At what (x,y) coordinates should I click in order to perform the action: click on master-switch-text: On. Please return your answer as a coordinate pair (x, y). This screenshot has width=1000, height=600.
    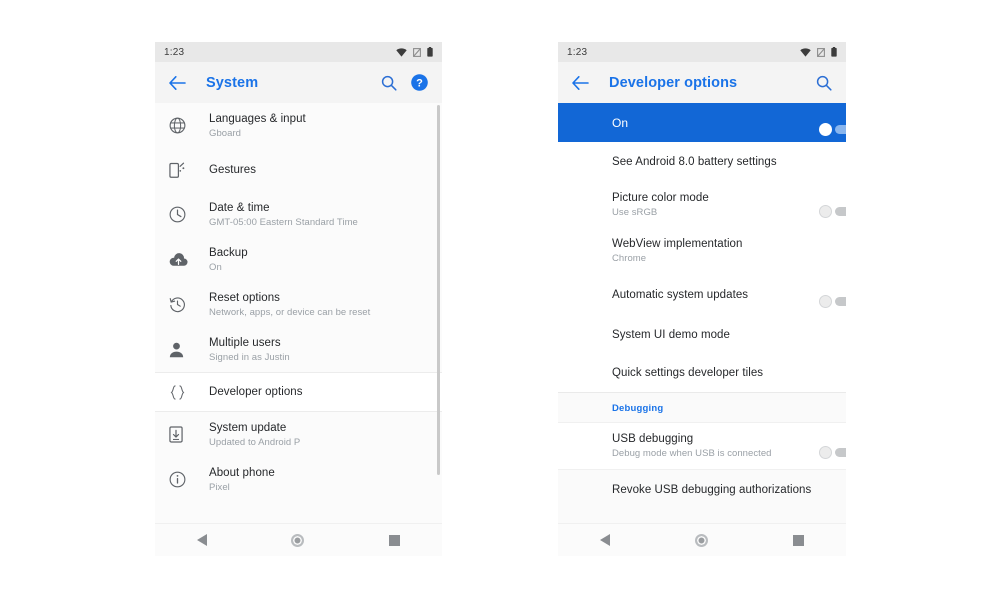
    Looking at the image, I should click on (620, 123).